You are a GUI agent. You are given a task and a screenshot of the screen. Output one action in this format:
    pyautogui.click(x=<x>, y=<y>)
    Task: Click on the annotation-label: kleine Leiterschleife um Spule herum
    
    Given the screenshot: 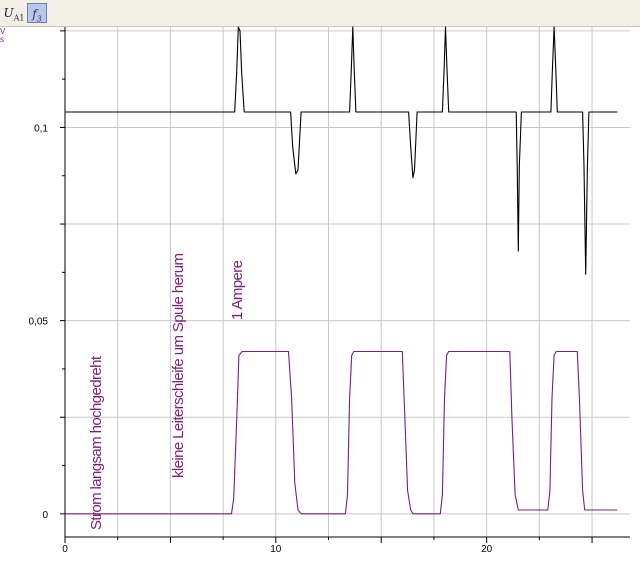 What is the action you would take?
    pyautogui.click(x=178, y=366)
    